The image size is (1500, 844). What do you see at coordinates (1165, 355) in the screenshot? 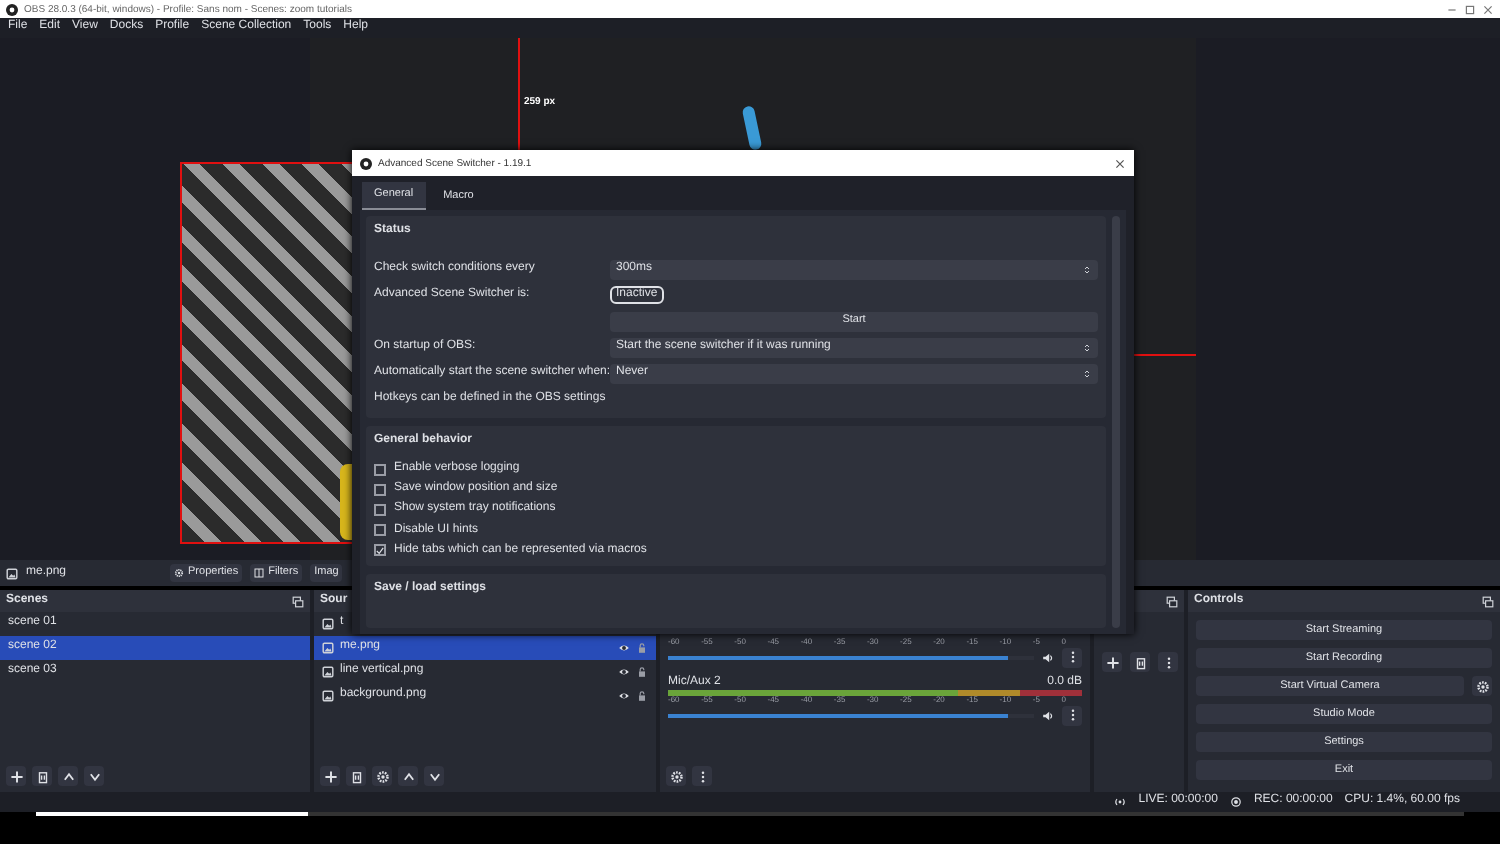
I see `guide-line` at bounding box center [1165, 355].